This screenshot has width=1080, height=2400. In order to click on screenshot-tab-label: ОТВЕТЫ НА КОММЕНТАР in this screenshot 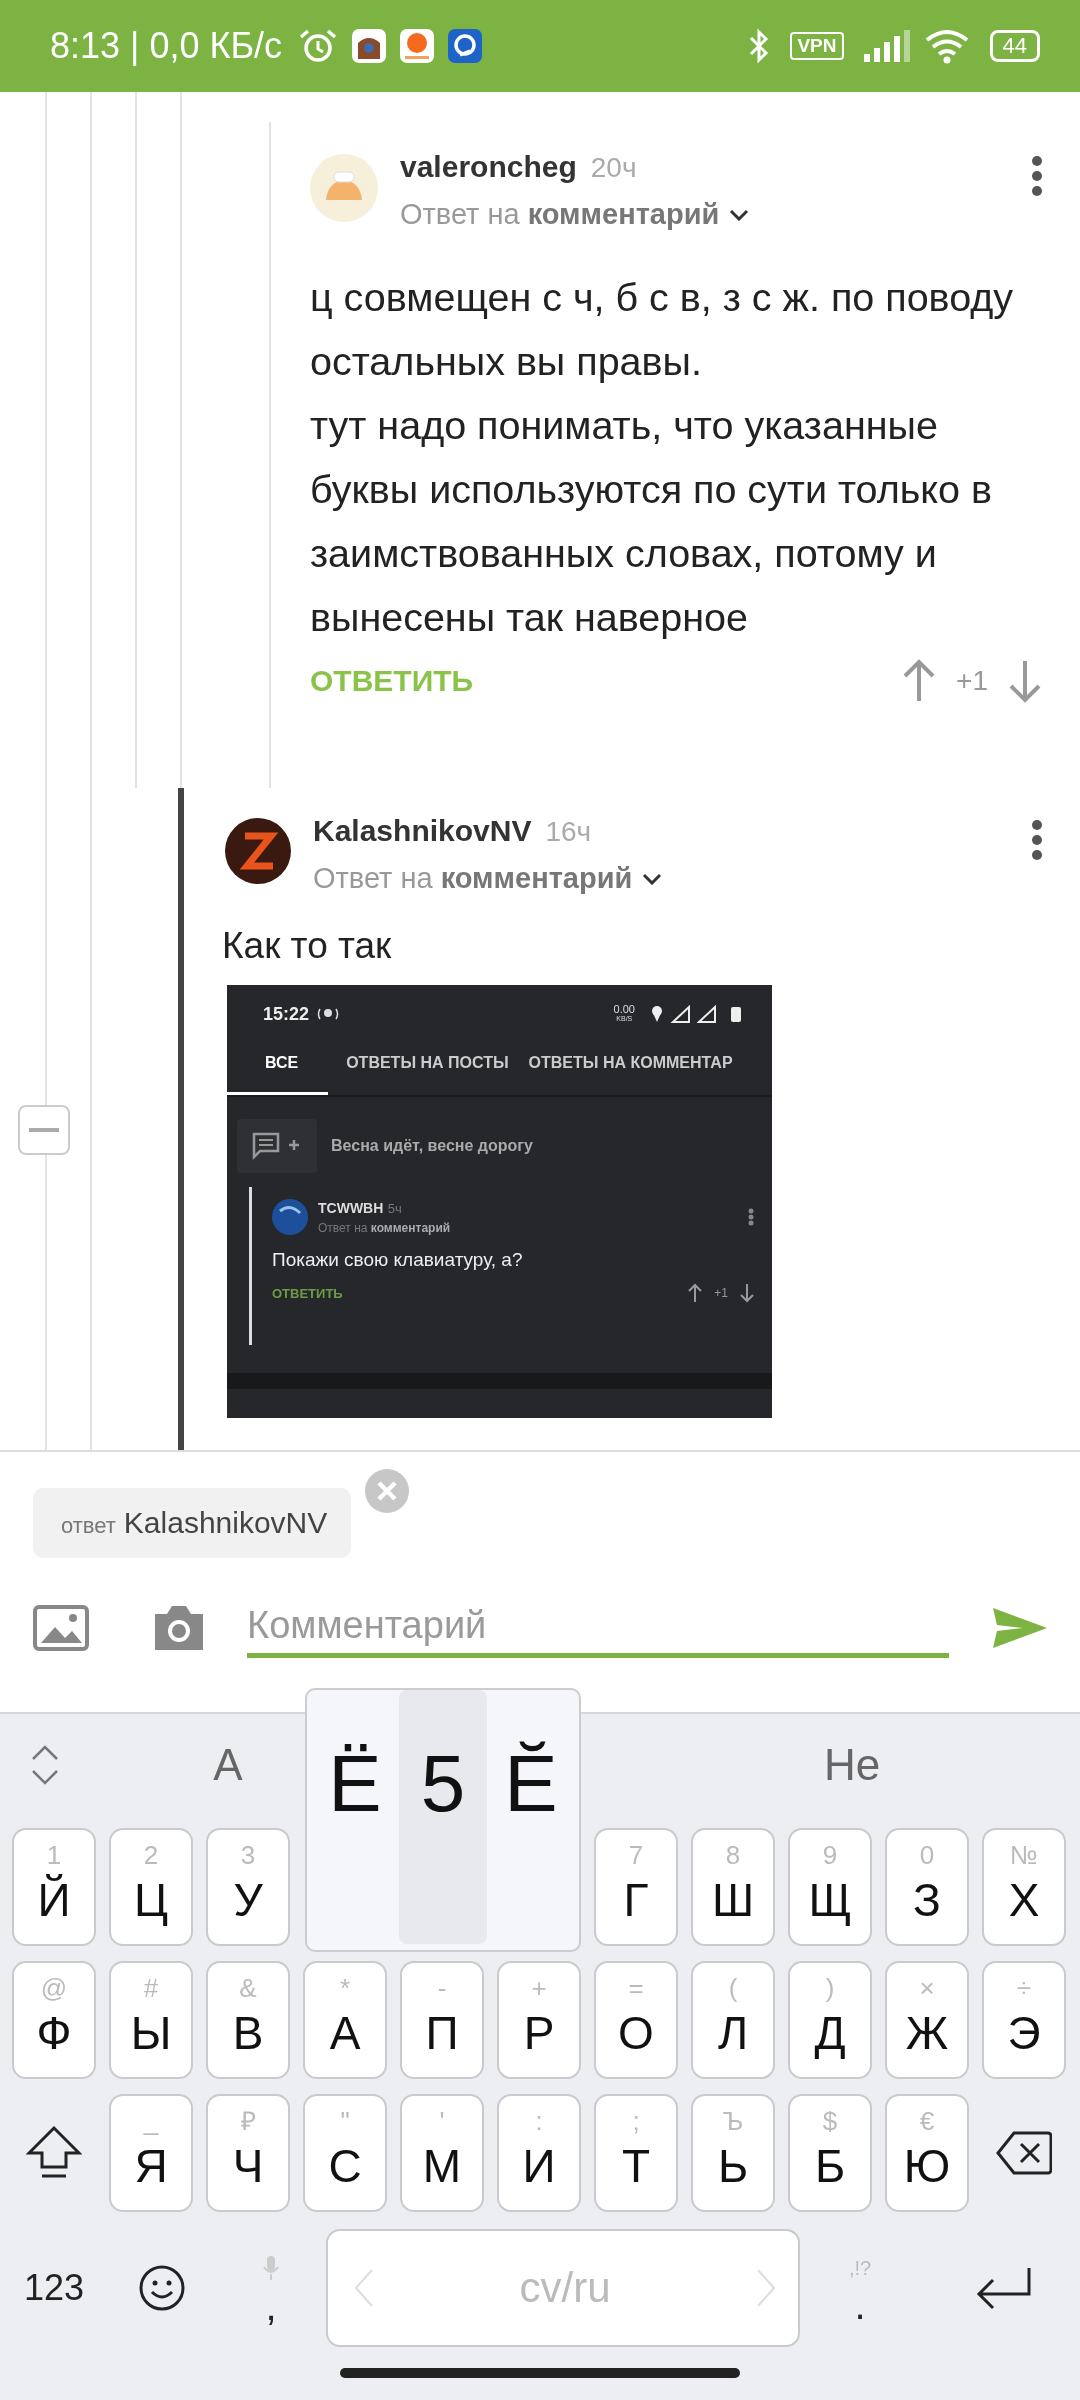, I will do `click(630, 1062)`.